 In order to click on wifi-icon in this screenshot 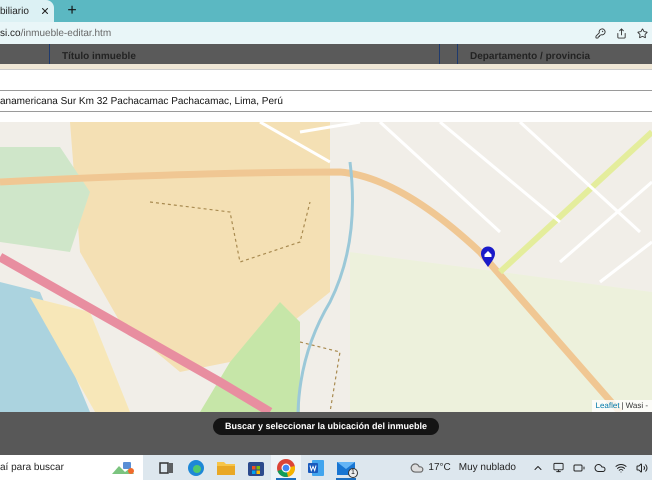, I will do `click(621, 468)`.